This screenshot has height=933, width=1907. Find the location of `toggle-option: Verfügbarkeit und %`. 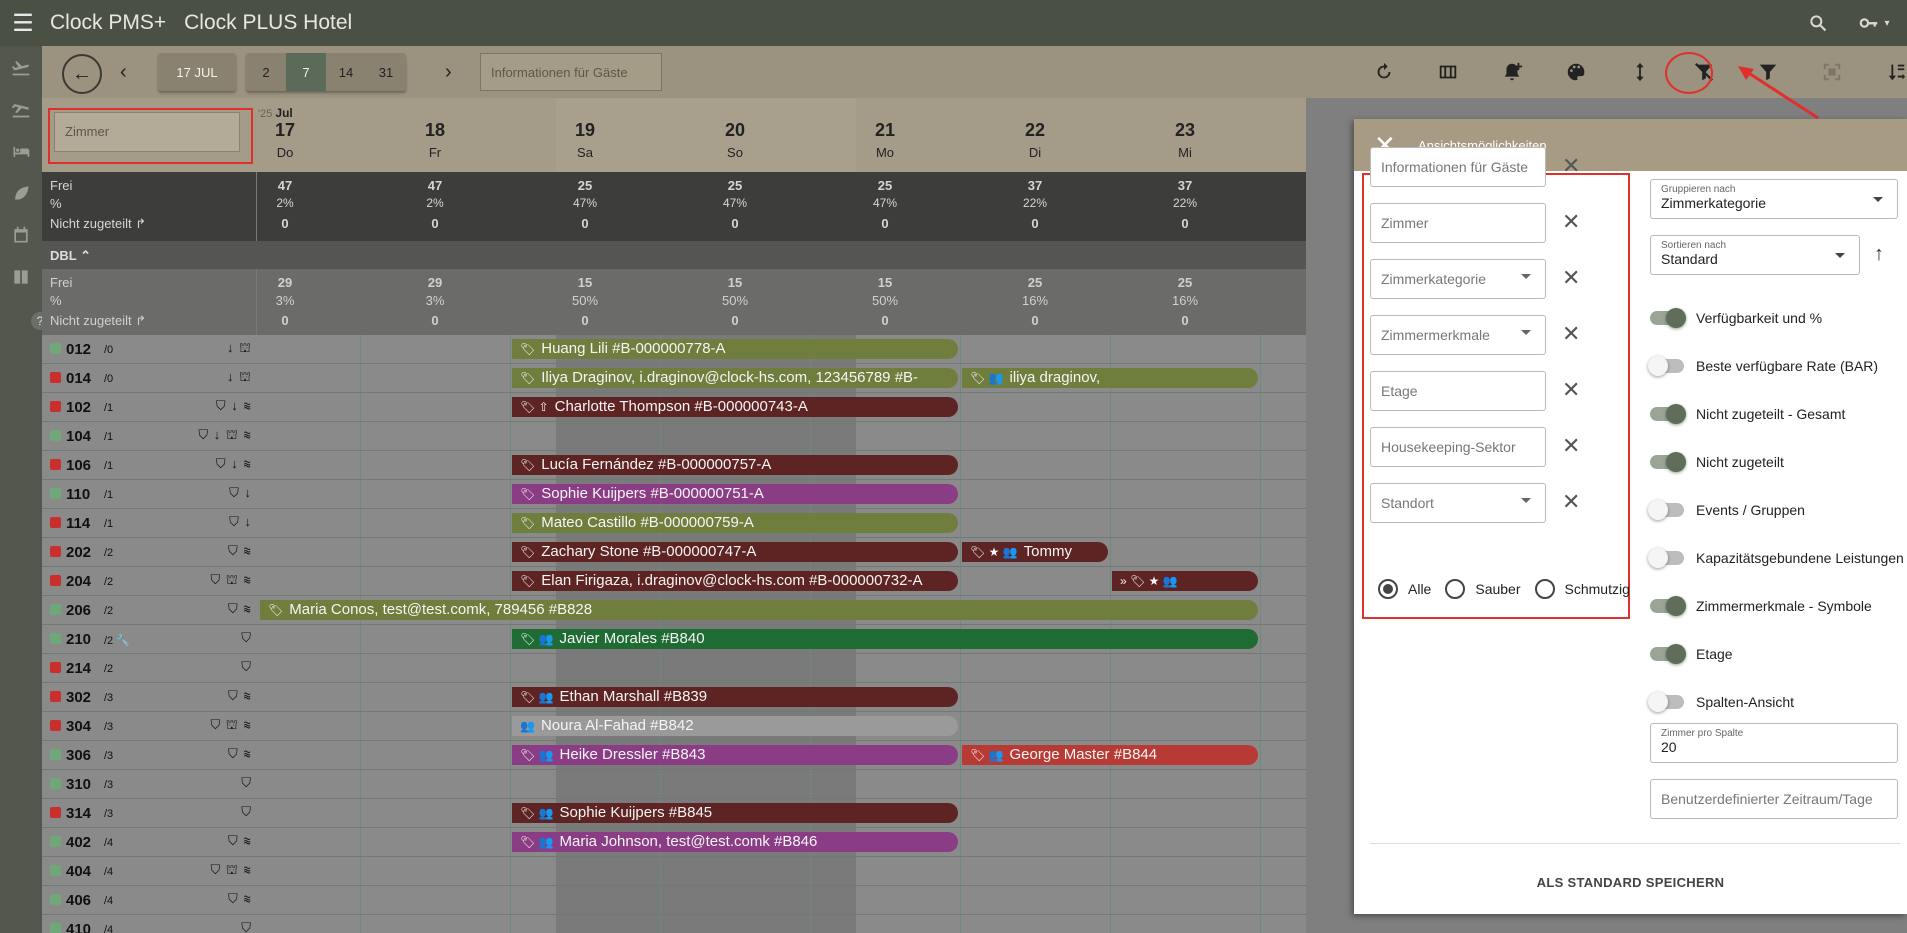

toggle-option: Verfügbarkeit und % is located at coordinates (1736, 318).